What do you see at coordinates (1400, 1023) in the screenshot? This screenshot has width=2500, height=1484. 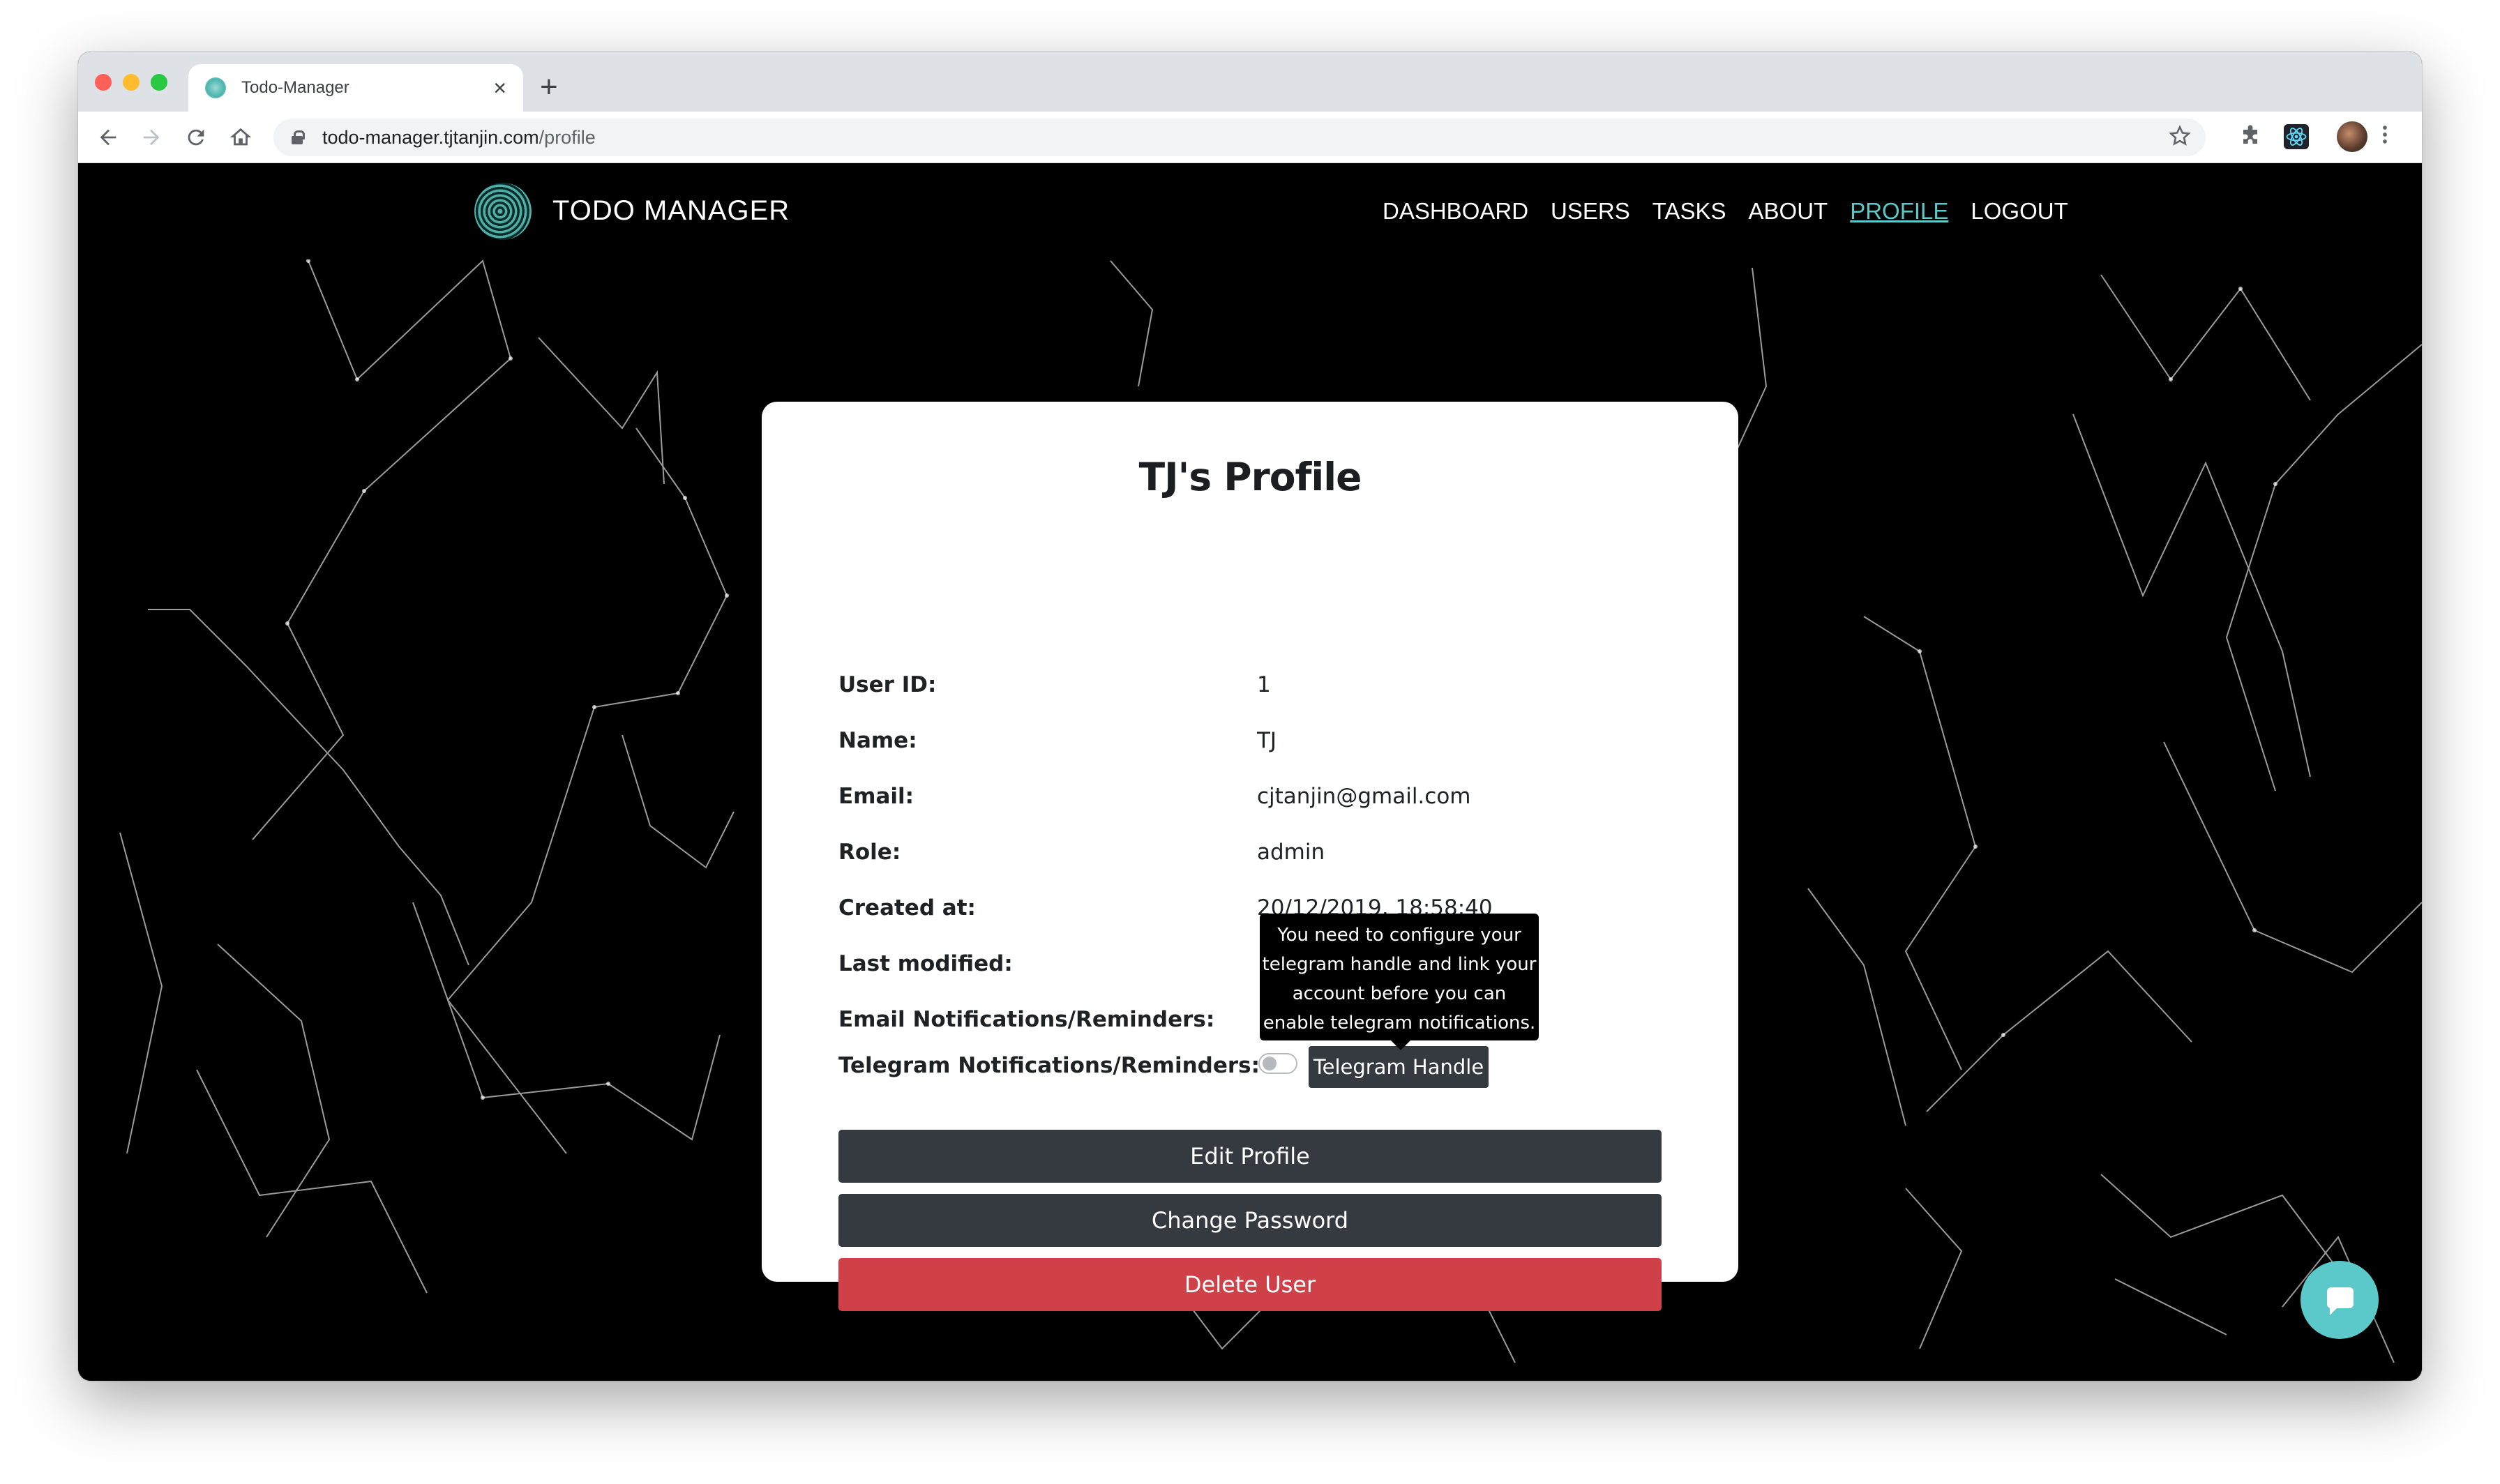 I see `tooltip-line: enable telegram notifications.` at bounding box center [1400, 1023].